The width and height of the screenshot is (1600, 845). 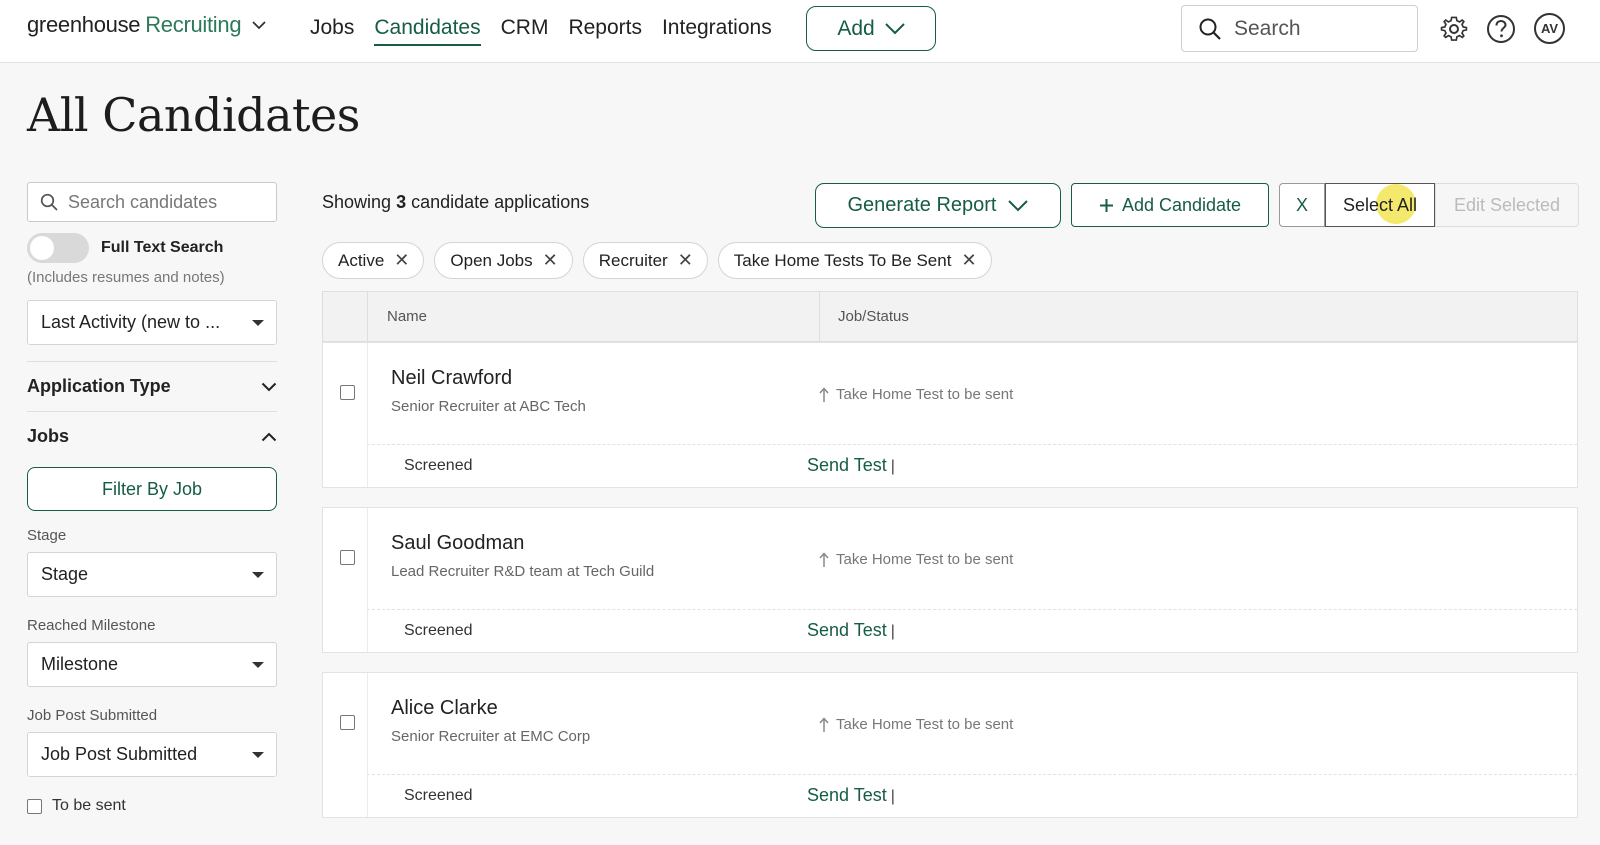 I want to click on job-post-select: Job Post Submitted, so click(x=152, y=754).